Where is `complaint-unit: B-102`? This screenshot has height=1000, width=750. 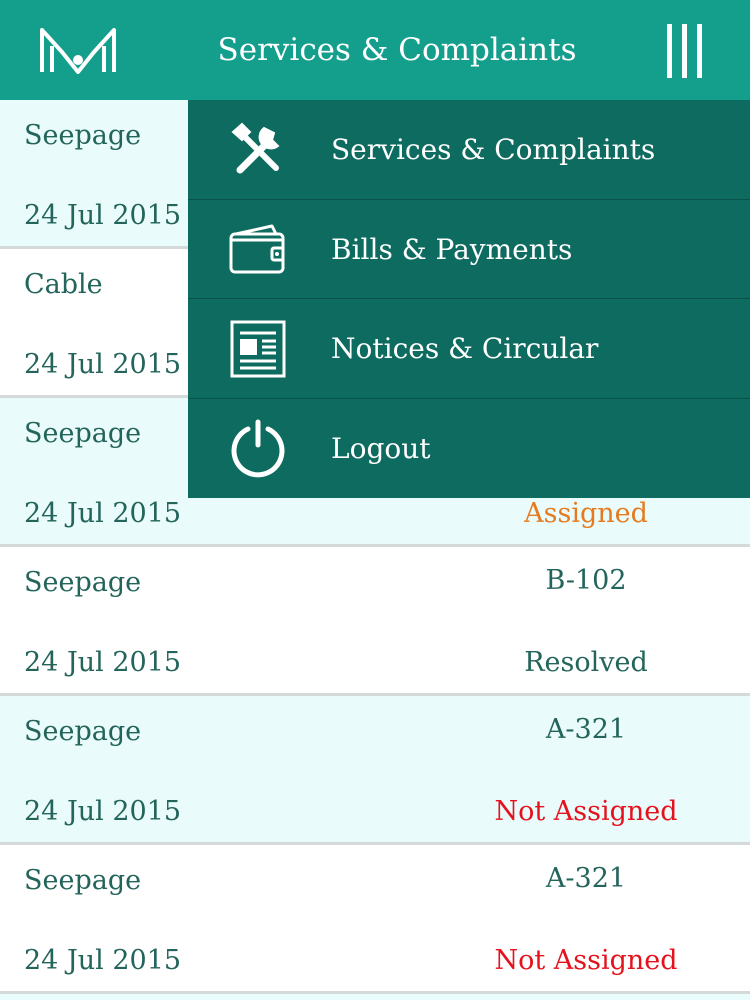
complaint-unit: B-102 is located at coordinates (586, 580).